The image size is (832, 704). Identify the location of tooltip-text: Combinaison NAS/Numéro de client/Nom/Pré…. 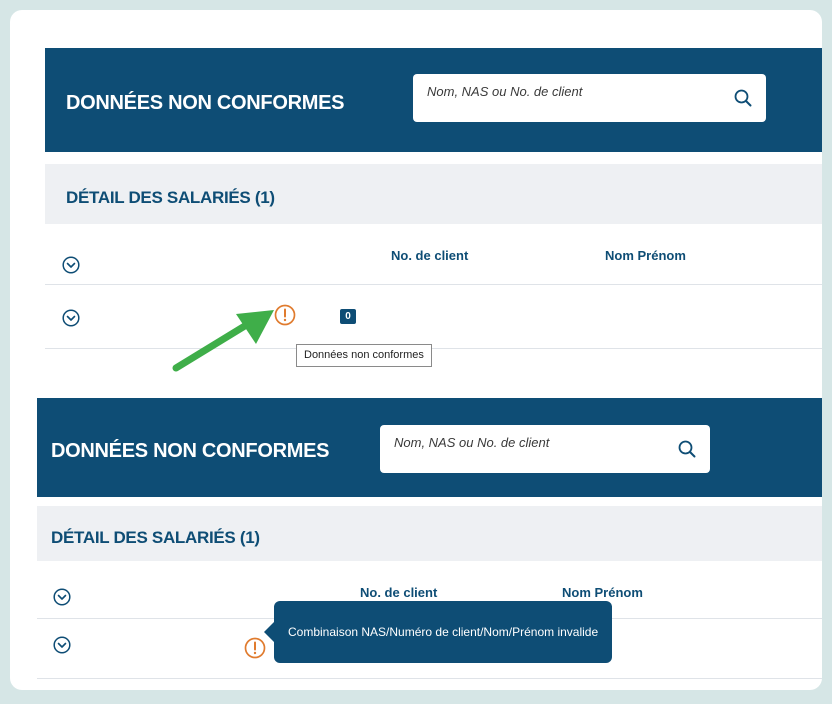
(443, 632).